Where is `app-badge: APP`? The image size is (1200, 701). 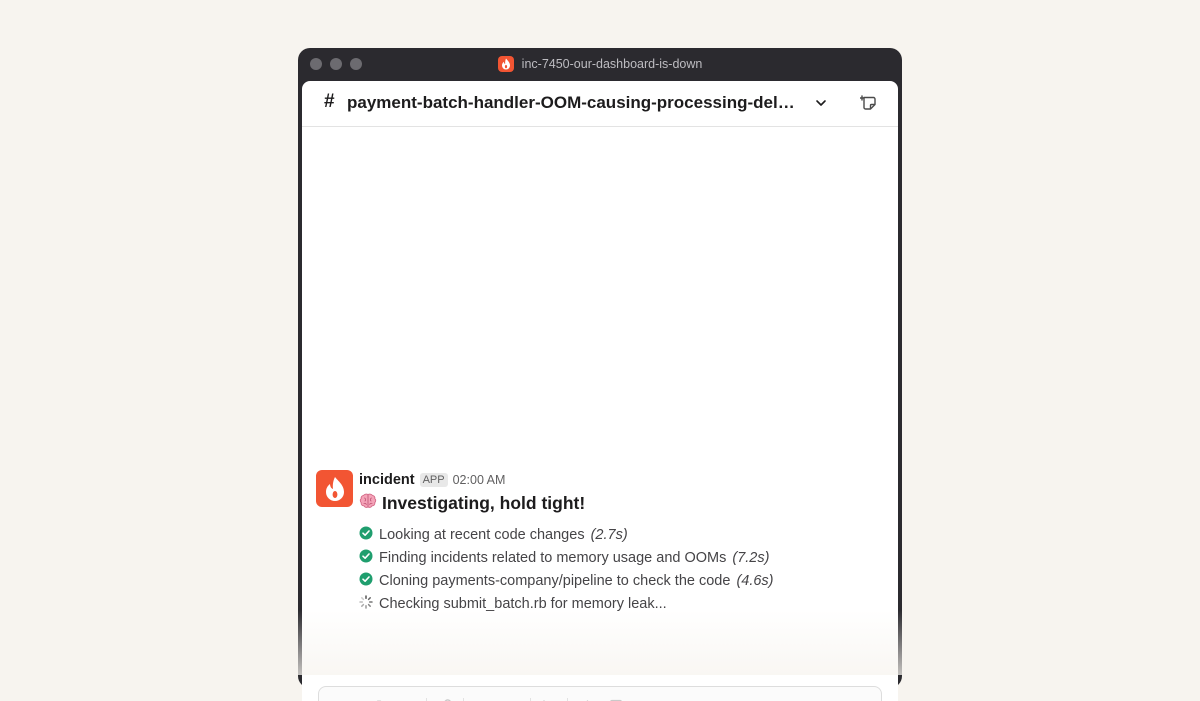
app-badge: APP is located at coordinates (434, 480).